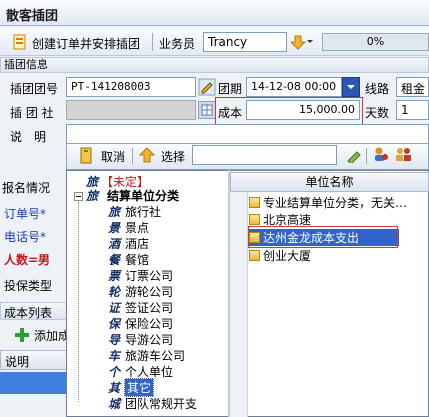 The height and width of the screenshot is (417, 429). I want to click on calligraphy-glyph: 票, so click(114, 276).